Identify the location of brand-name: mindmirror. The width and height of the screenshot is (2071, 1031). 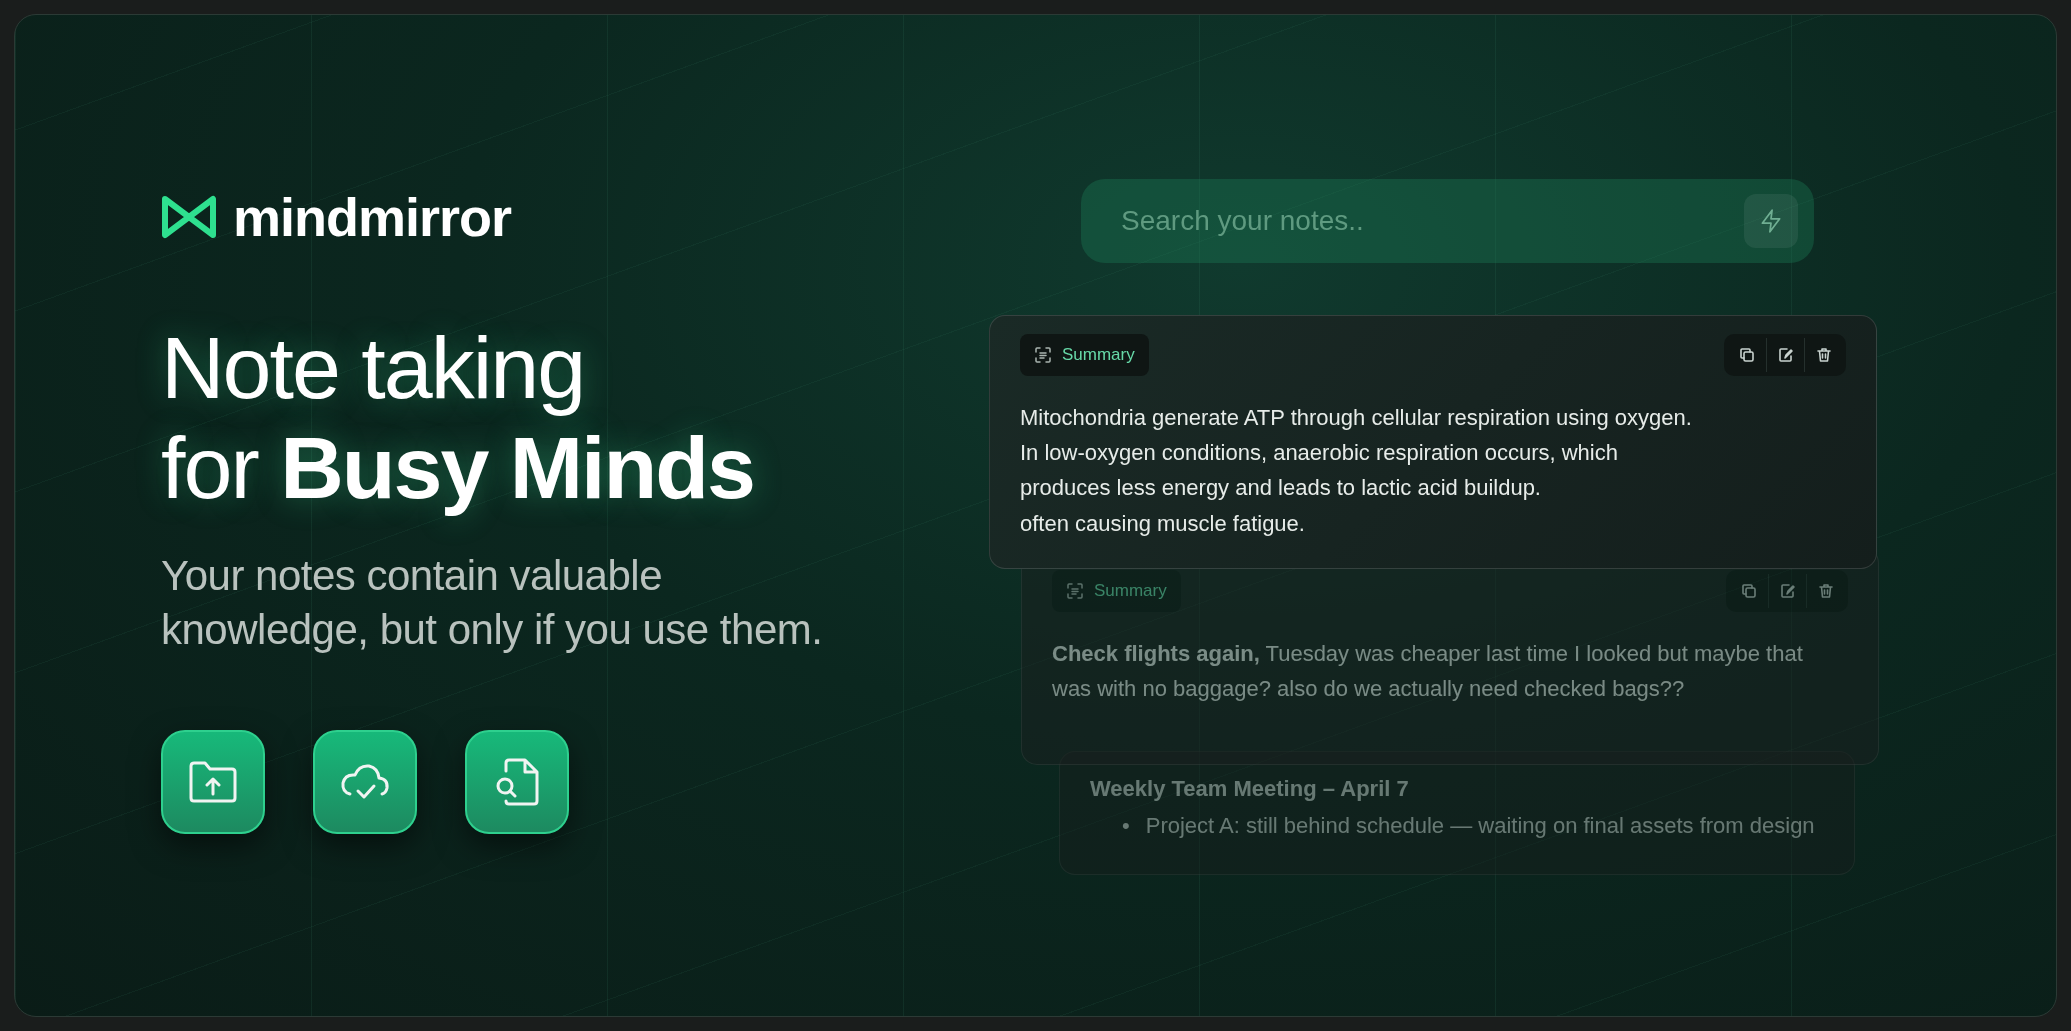
(372, 217).